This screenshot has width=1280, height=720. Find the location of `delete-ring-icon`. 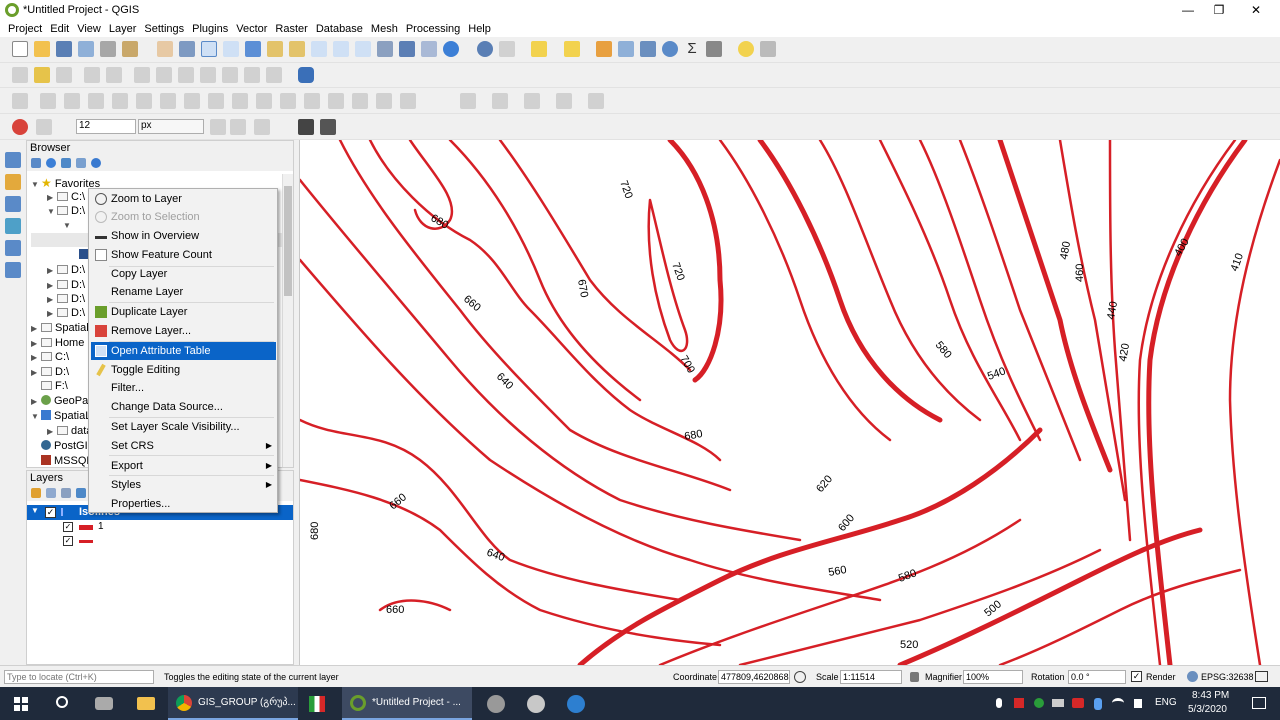

delete-ring-icon is located at coordinates (192, 101).